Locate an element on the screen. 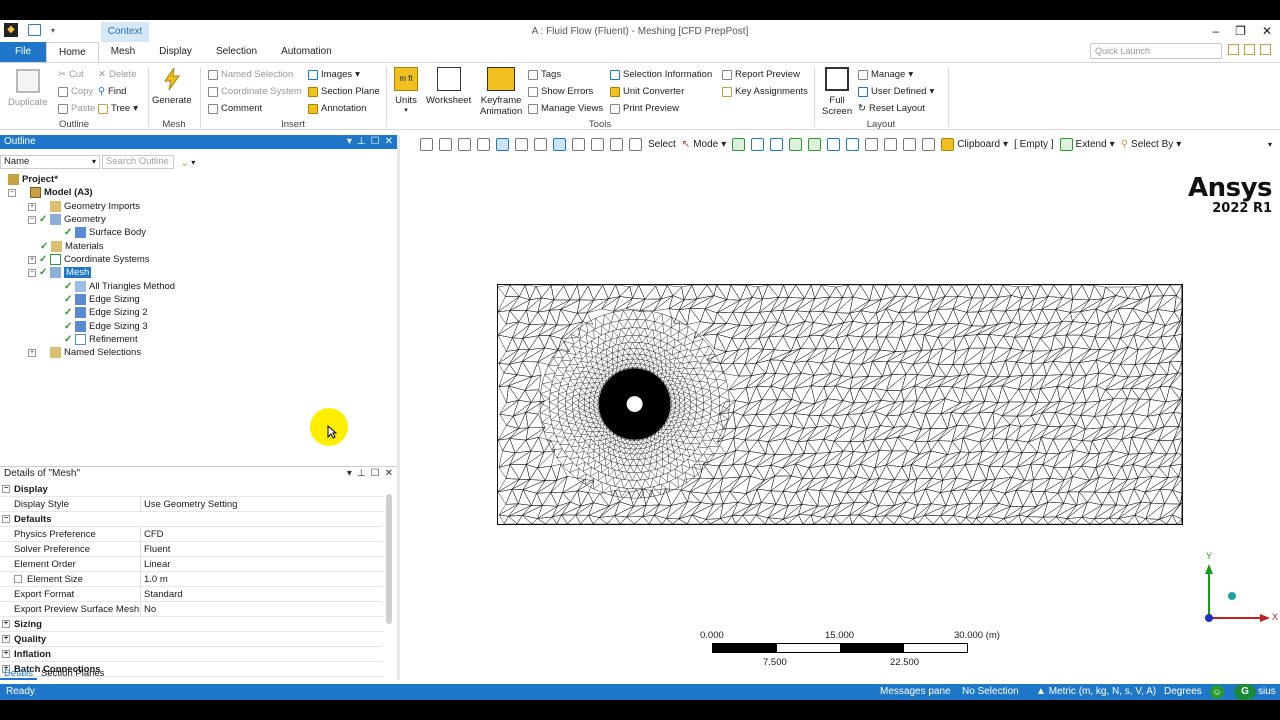 Image resolution: width=1280 pixels, height=720 pixels. pan-icon is located at coordinates (559, 144).